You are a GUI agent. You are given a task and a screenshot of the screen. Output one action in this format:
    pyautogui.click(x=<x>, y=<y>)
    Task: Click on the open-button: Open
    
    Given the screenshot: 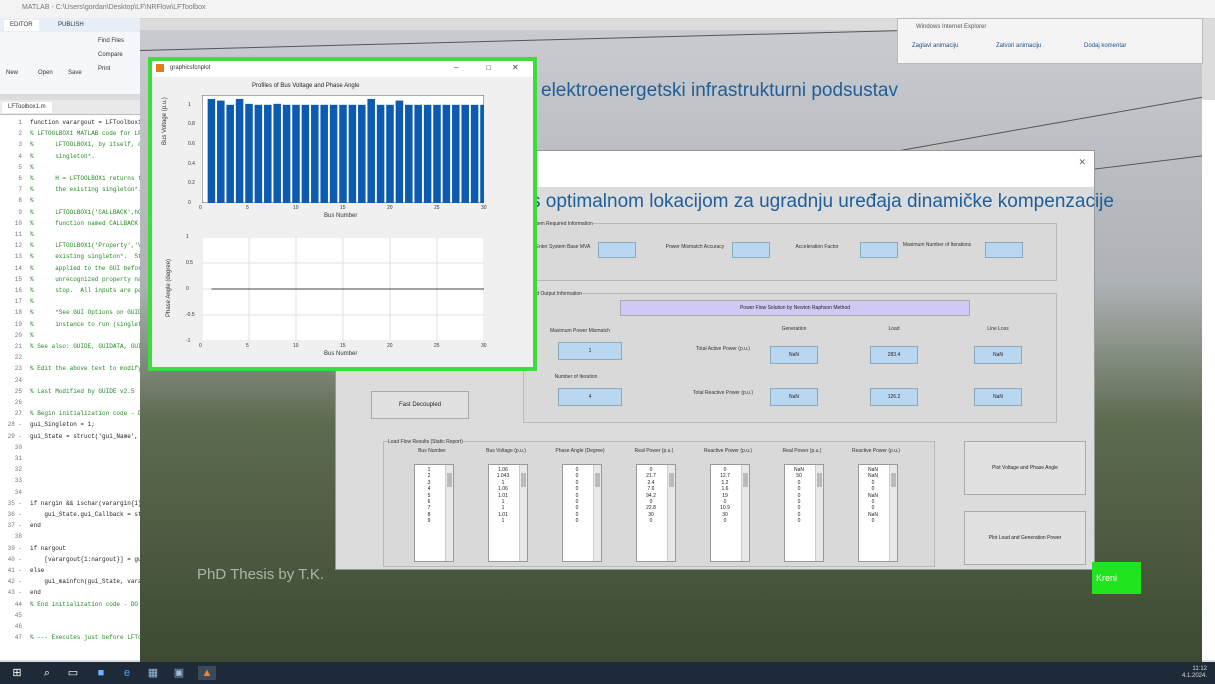 What is the action you would take?
    pyautogui.click(x=45, y=73)
    